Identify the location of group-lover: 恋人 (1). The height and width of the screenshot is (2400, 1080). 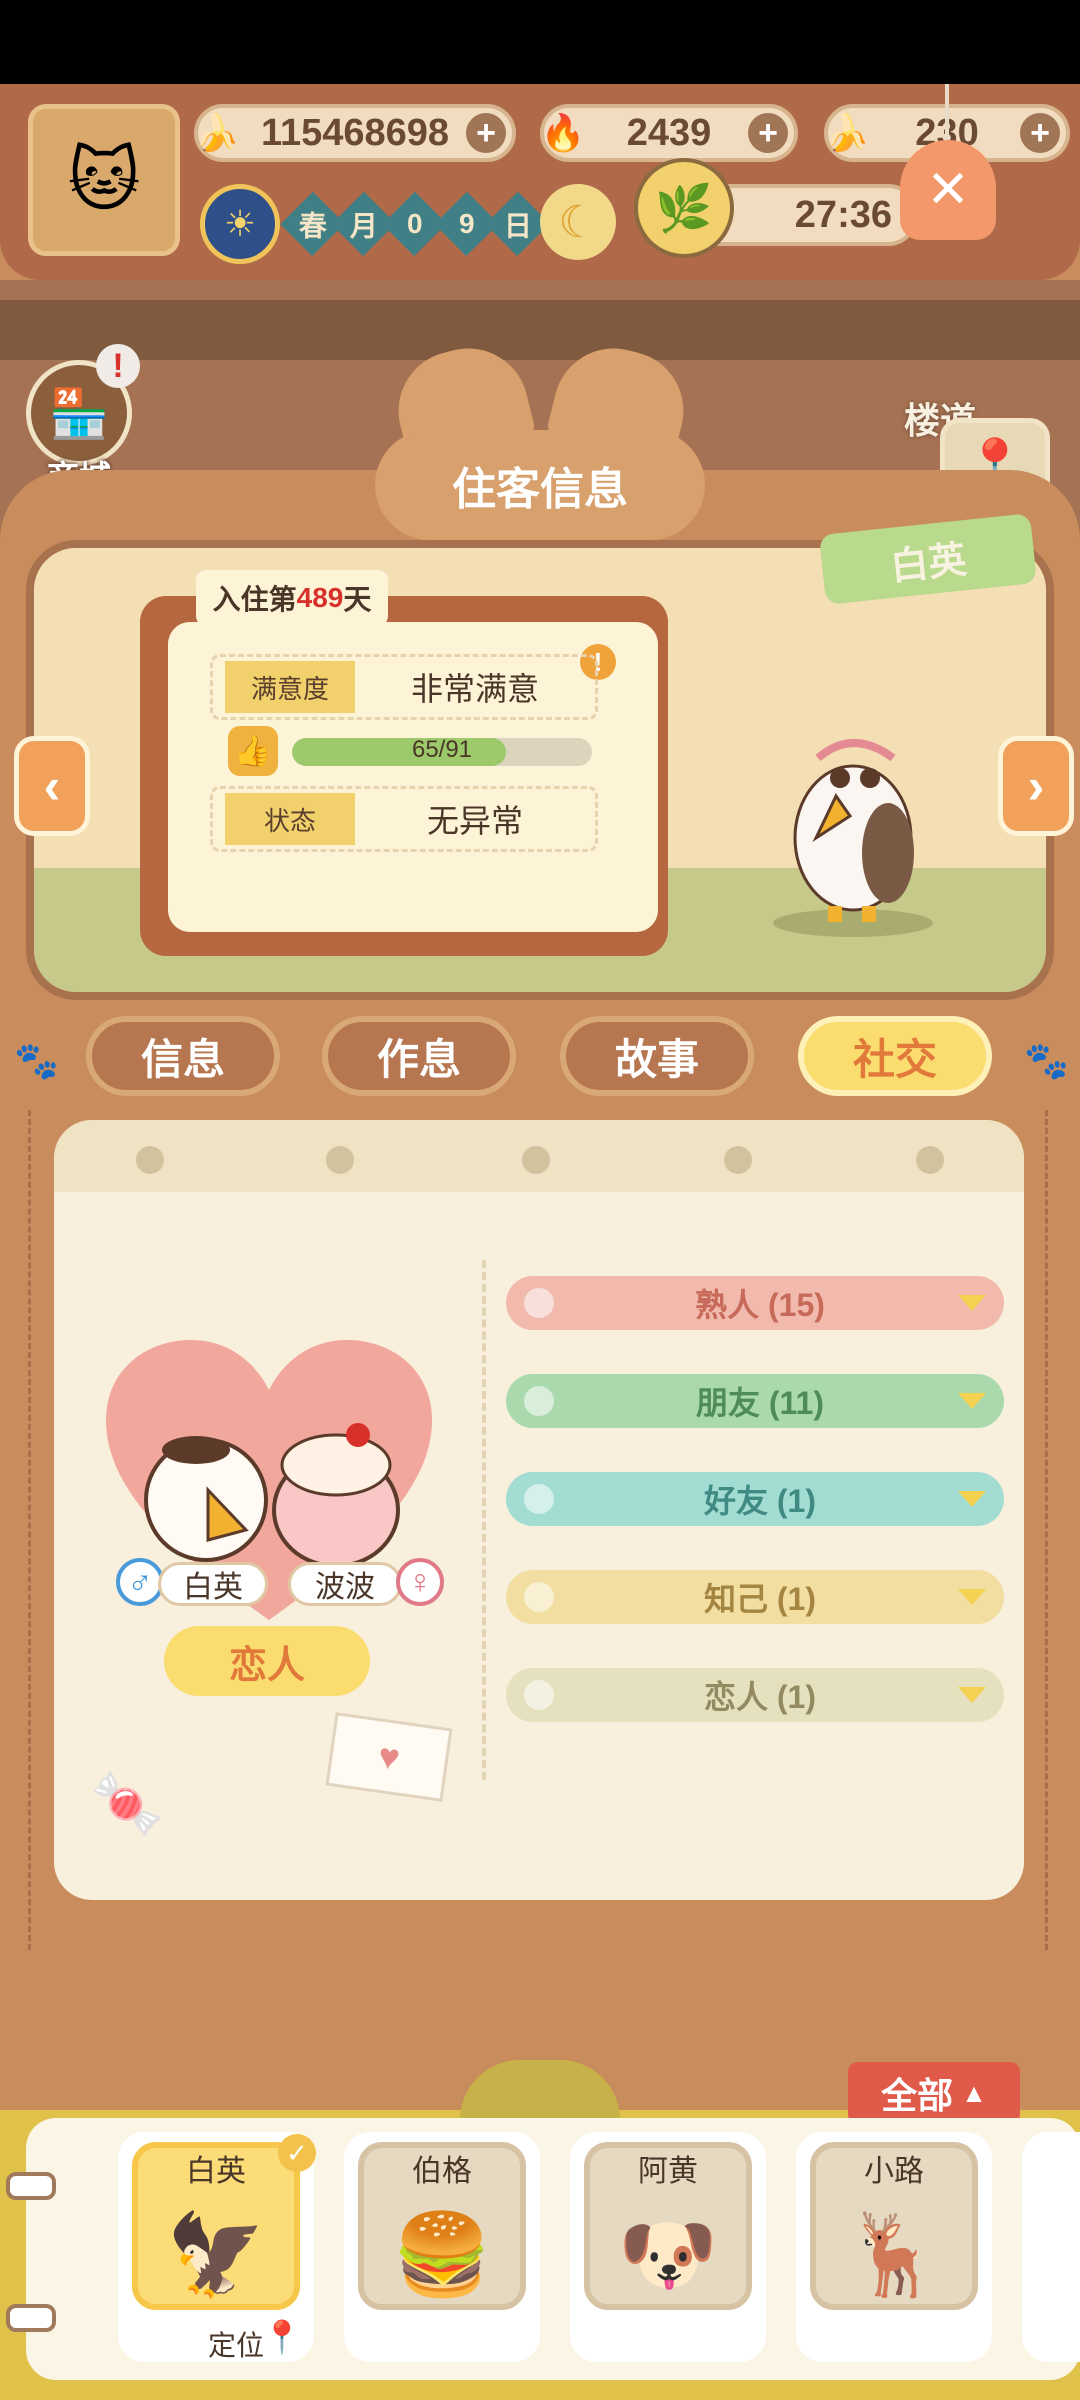
(755, 1695).